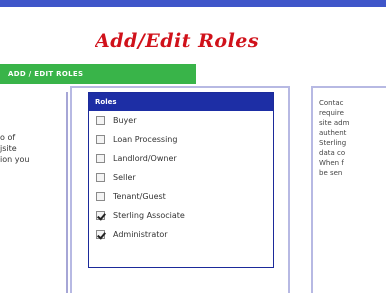  What do you see at coordinates (8, 137) in the screenshot?
I see `left-text-line: o of` at bounding box center [8, 137].